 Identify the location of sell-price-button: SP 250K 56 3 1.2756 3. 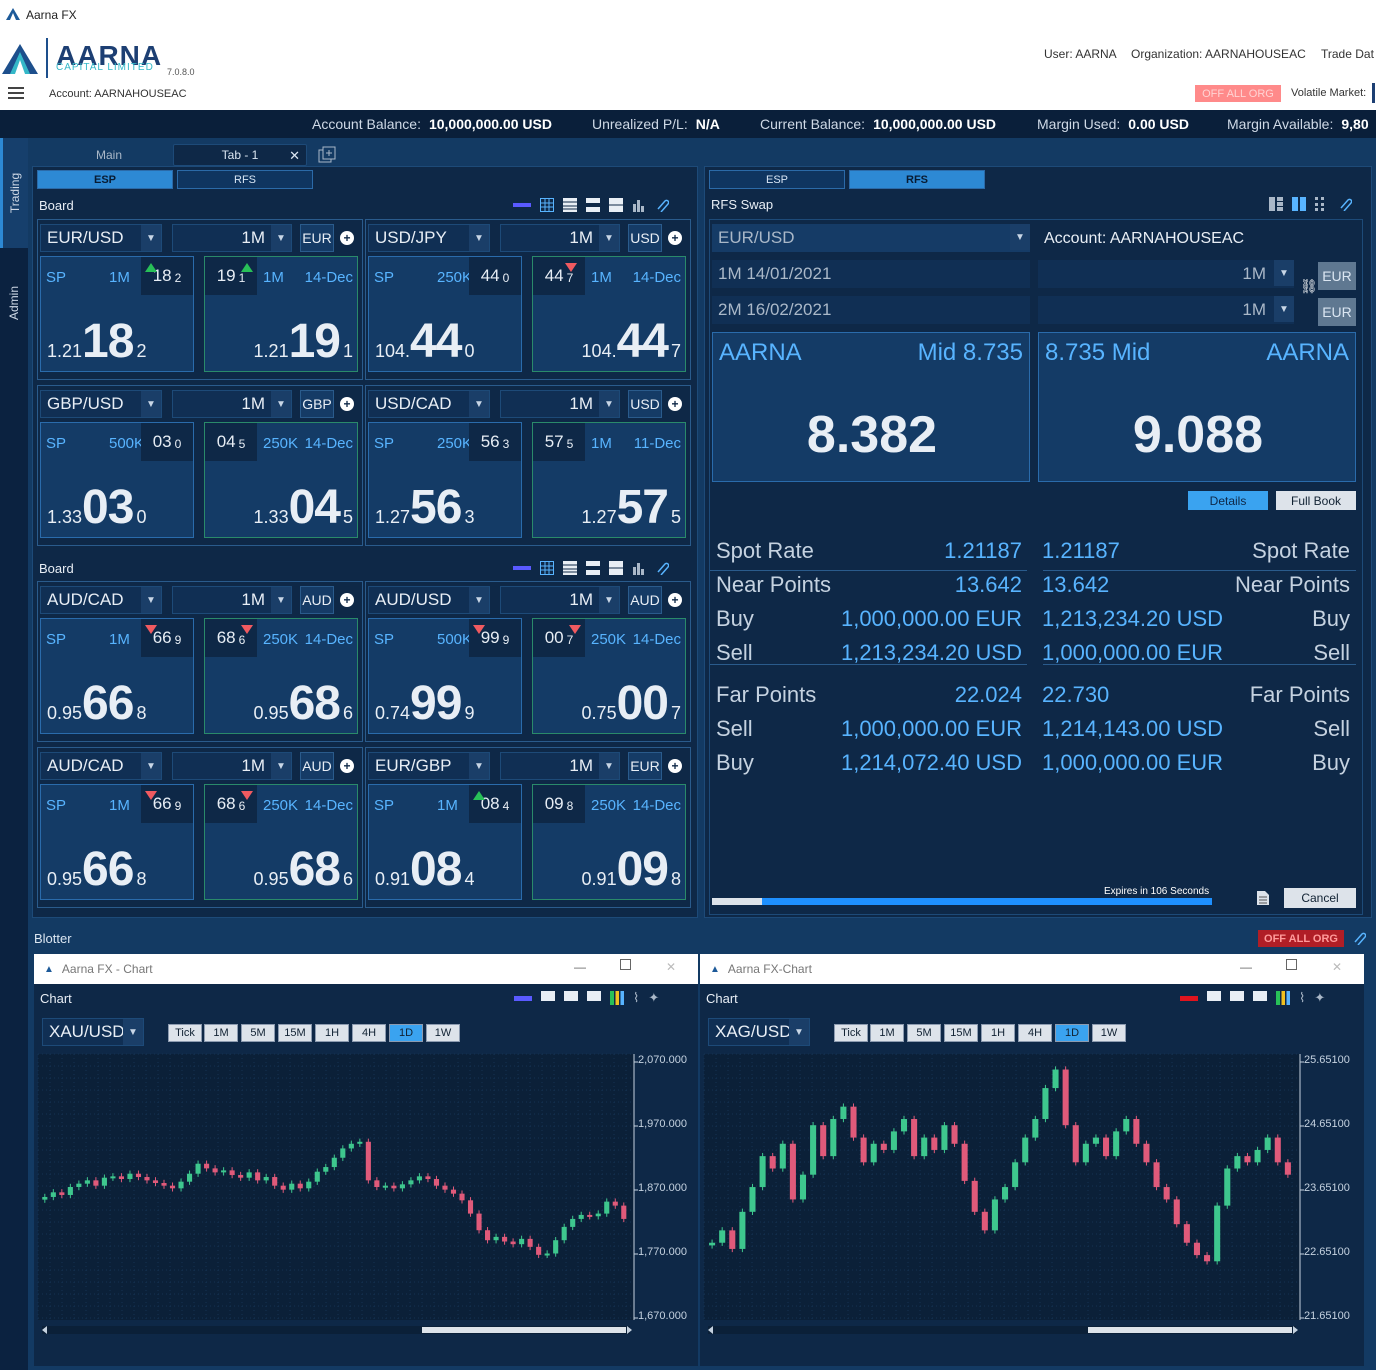
(445, 480).